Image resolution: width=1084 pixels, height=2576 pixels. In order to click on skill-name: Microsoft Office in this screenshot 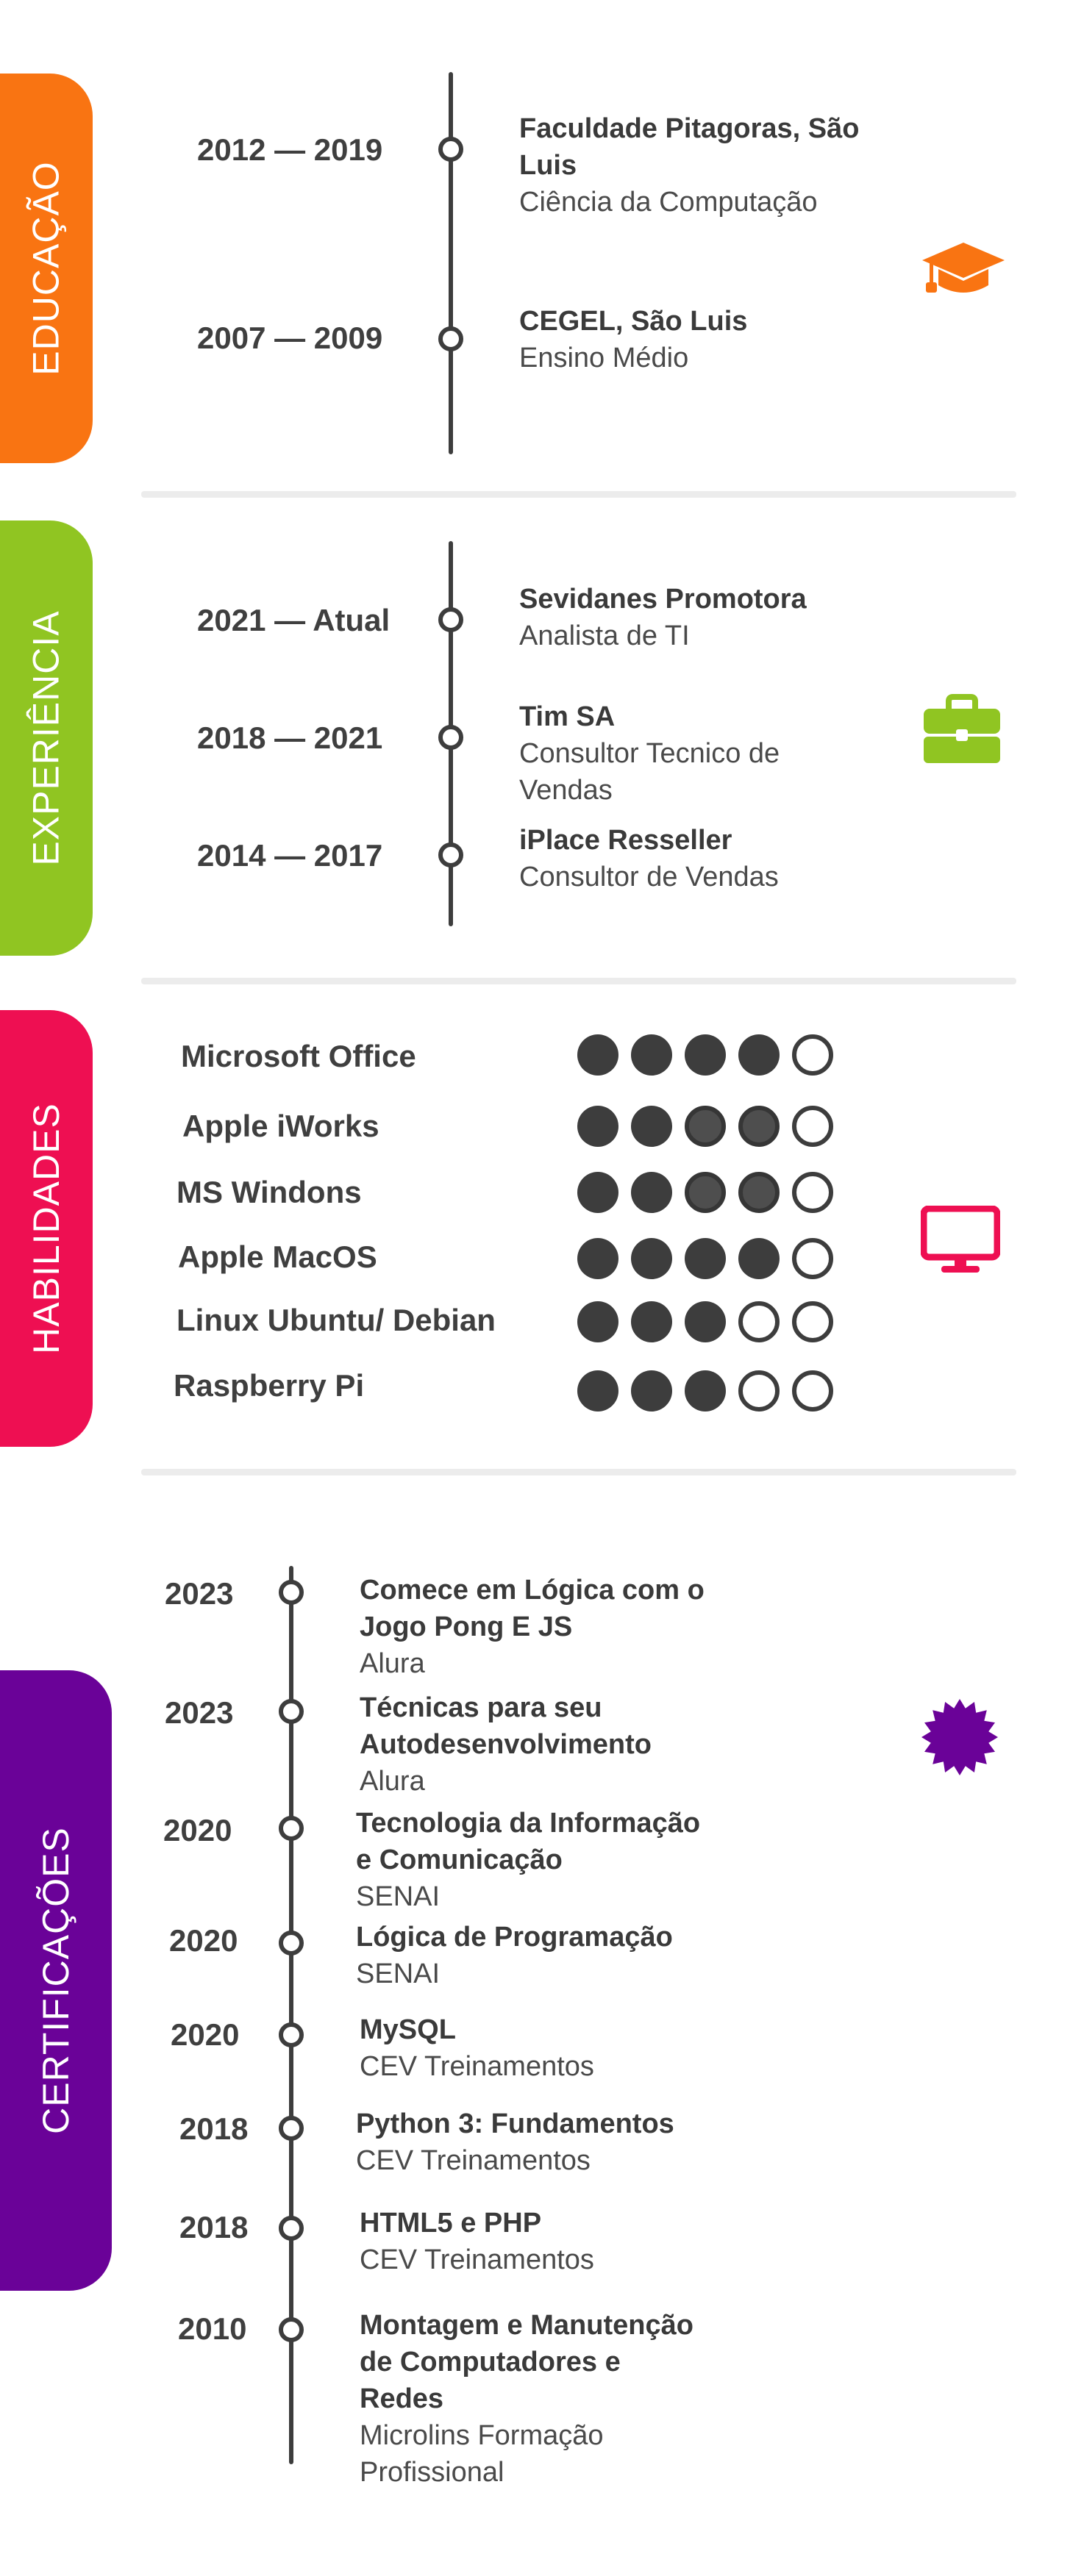, I will do `click(298, 1056)`.